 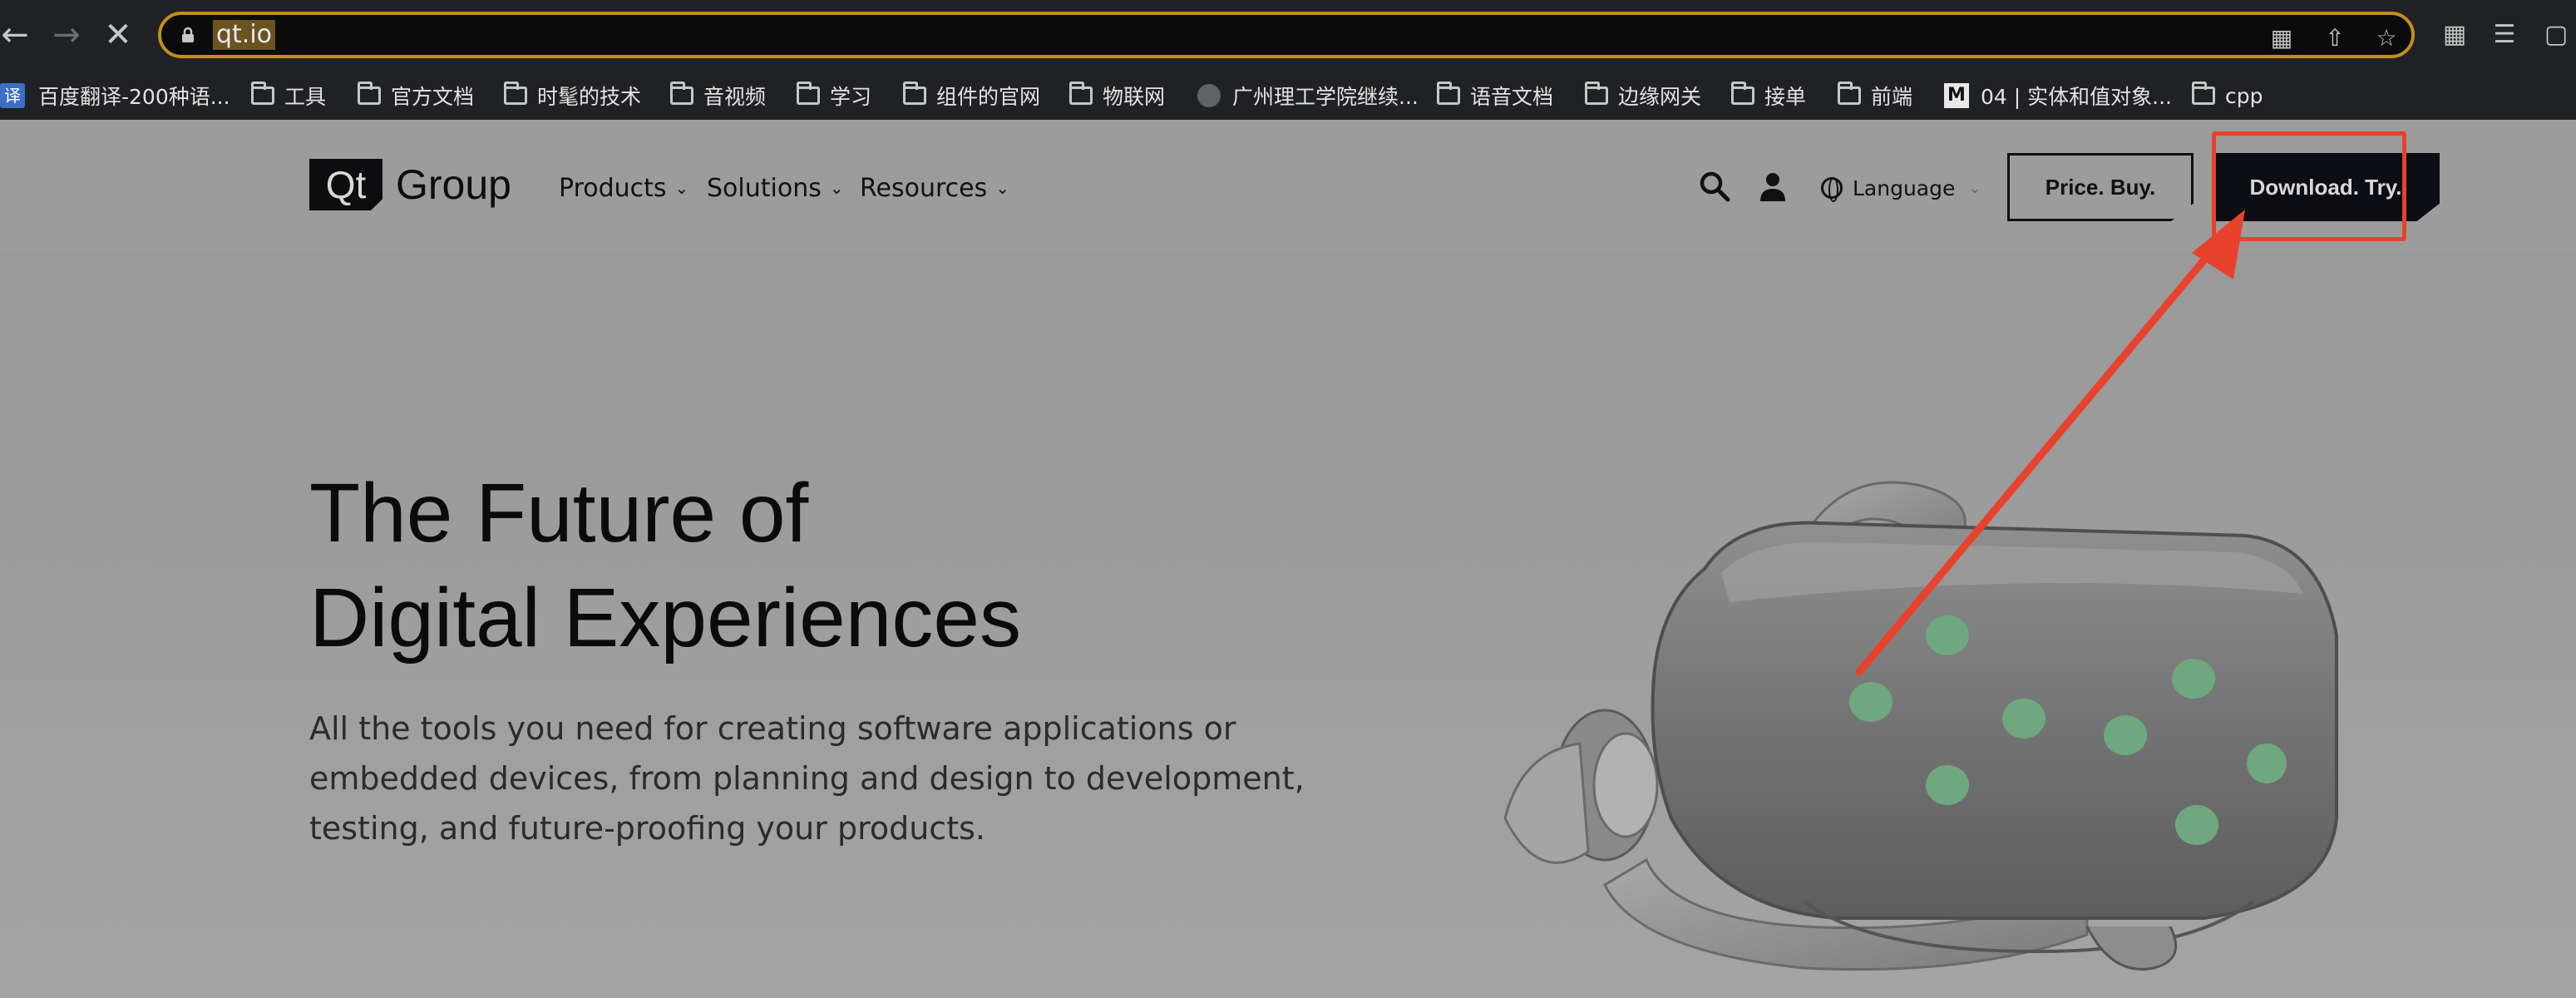 I want to click on qt-group-logo: Qt Group, so click(x=410, y=185).